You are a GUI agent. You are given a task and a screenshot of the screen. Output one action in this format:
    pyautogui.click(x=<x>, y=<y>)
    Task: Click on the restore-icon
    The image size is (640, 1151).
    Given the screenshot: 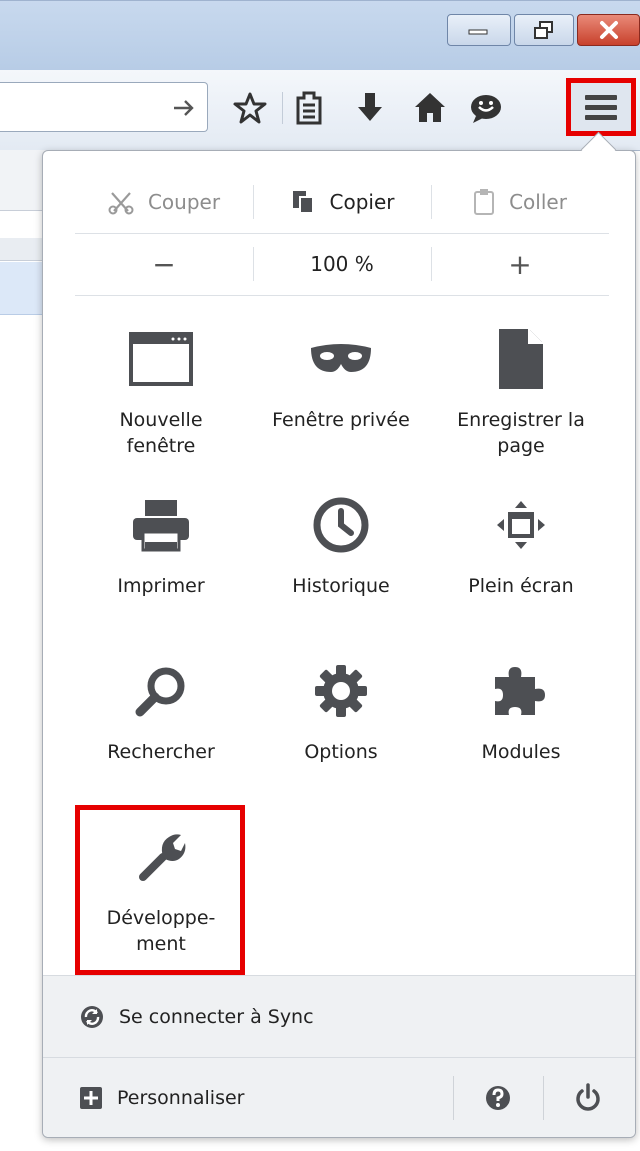 What is the action you would take?
    pyautogui.click(x=543, y=30)
    